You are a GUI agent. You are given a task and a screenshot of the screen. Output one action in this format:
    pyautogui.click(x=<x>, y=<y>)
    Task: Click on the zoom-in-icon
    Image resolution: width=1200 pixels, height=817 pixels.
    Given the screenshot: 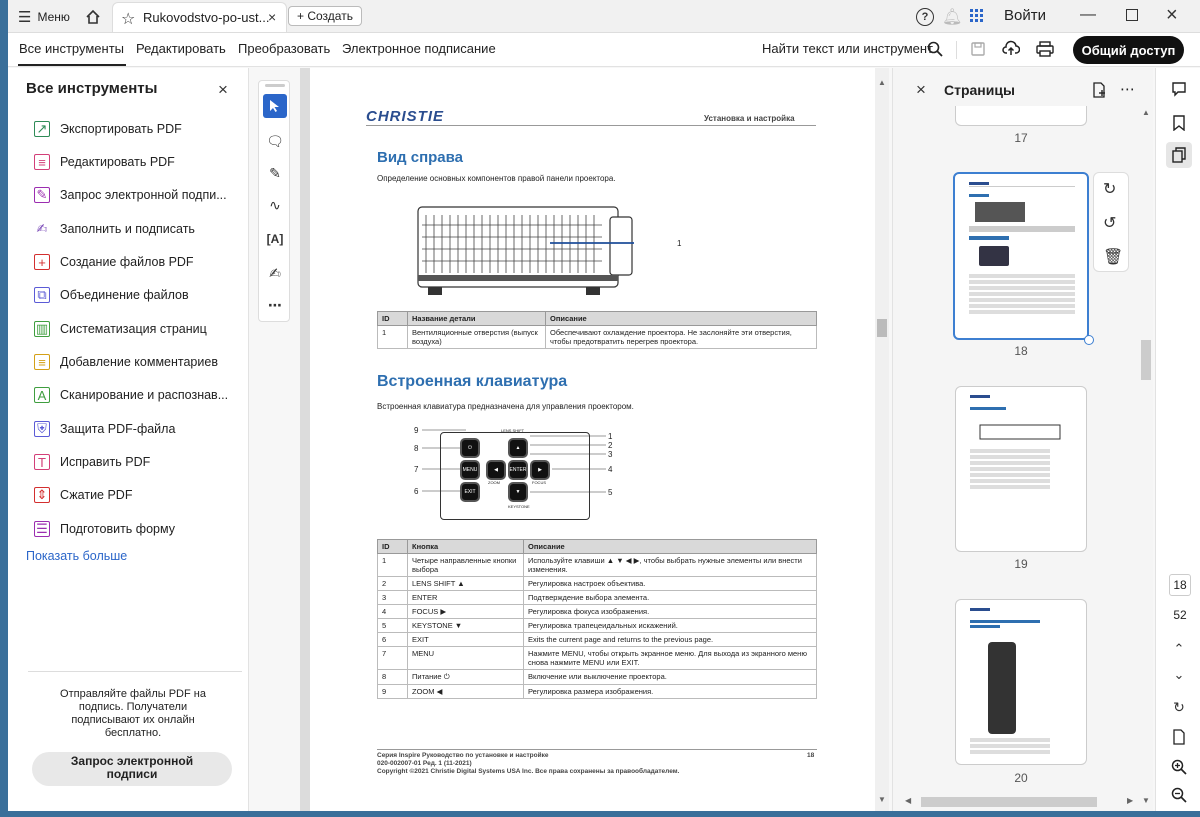 What is the action you would take?
    pyautogui.click(x=1179, y=767)
    